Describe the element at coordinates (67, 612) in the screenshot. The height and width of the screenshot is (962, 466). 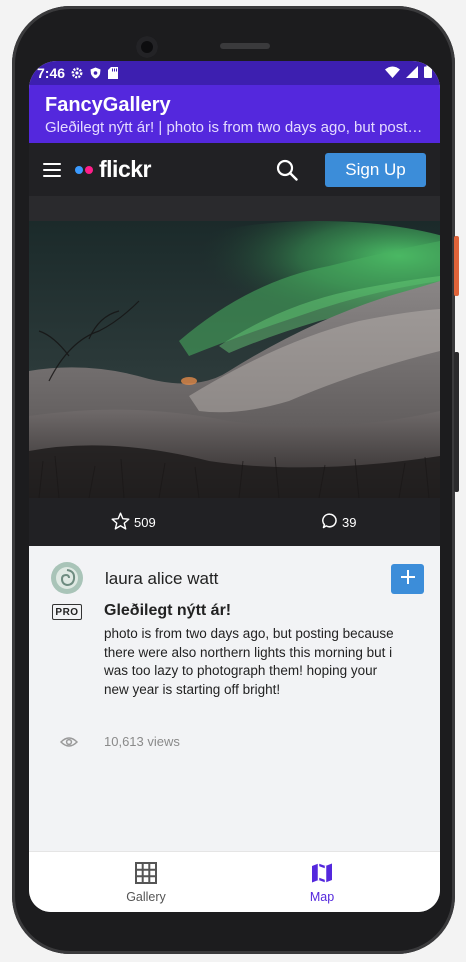
I see `pro-badge: PRO` at that location.